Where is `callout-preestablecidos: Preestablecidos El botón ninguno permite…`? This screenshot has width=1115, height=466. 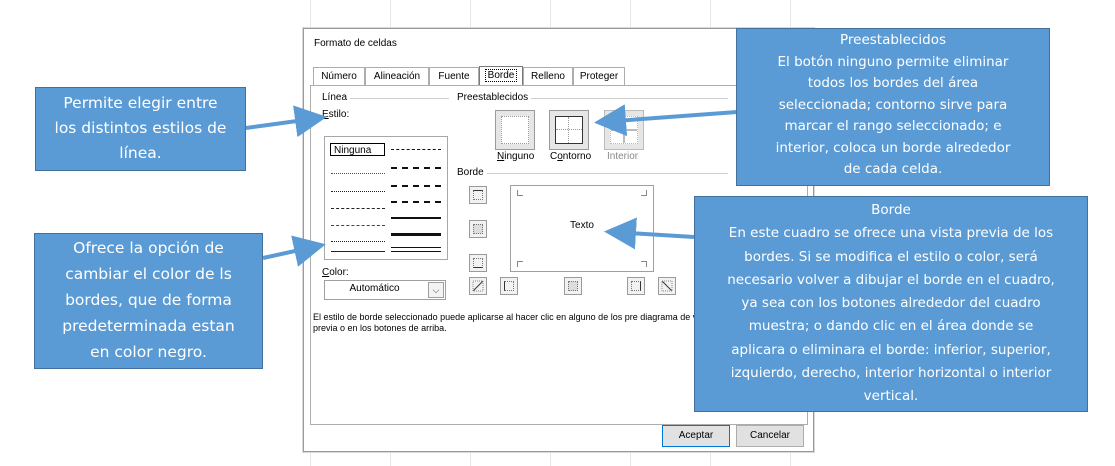 callout-preestablecidos: Preestablecidos El botón ninguno permite… is located at coordinates (893, 107).